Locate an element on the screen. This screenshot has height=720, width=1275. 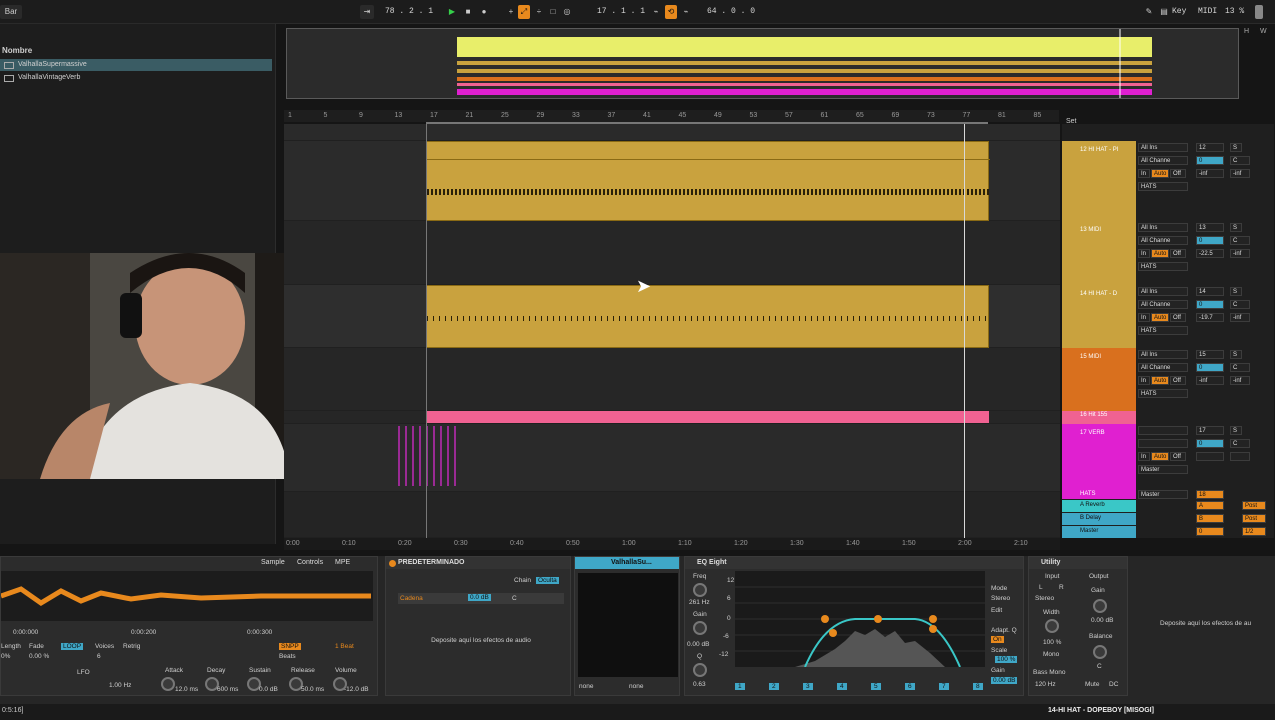
scale-value: 100 % is located at coordinates (1006, 659).